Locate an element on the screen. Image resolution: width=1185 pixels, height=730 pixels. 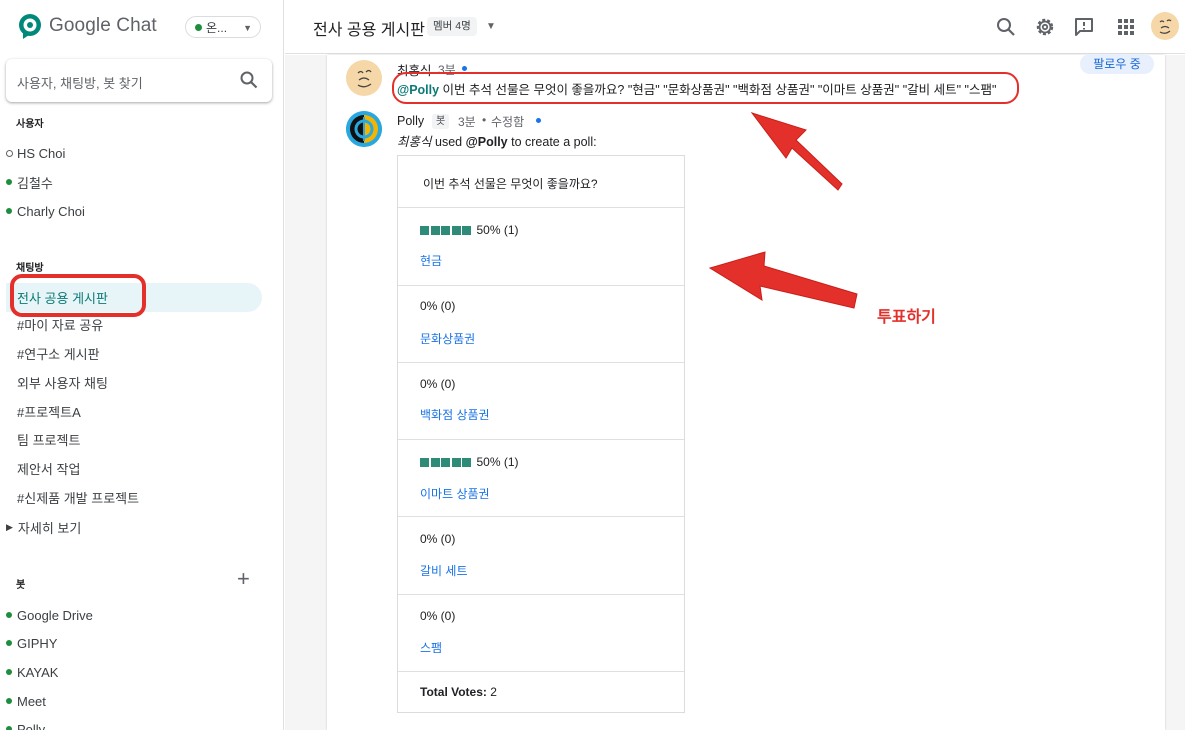
bot-item: GIPHY is located at coordinates (31, 643).